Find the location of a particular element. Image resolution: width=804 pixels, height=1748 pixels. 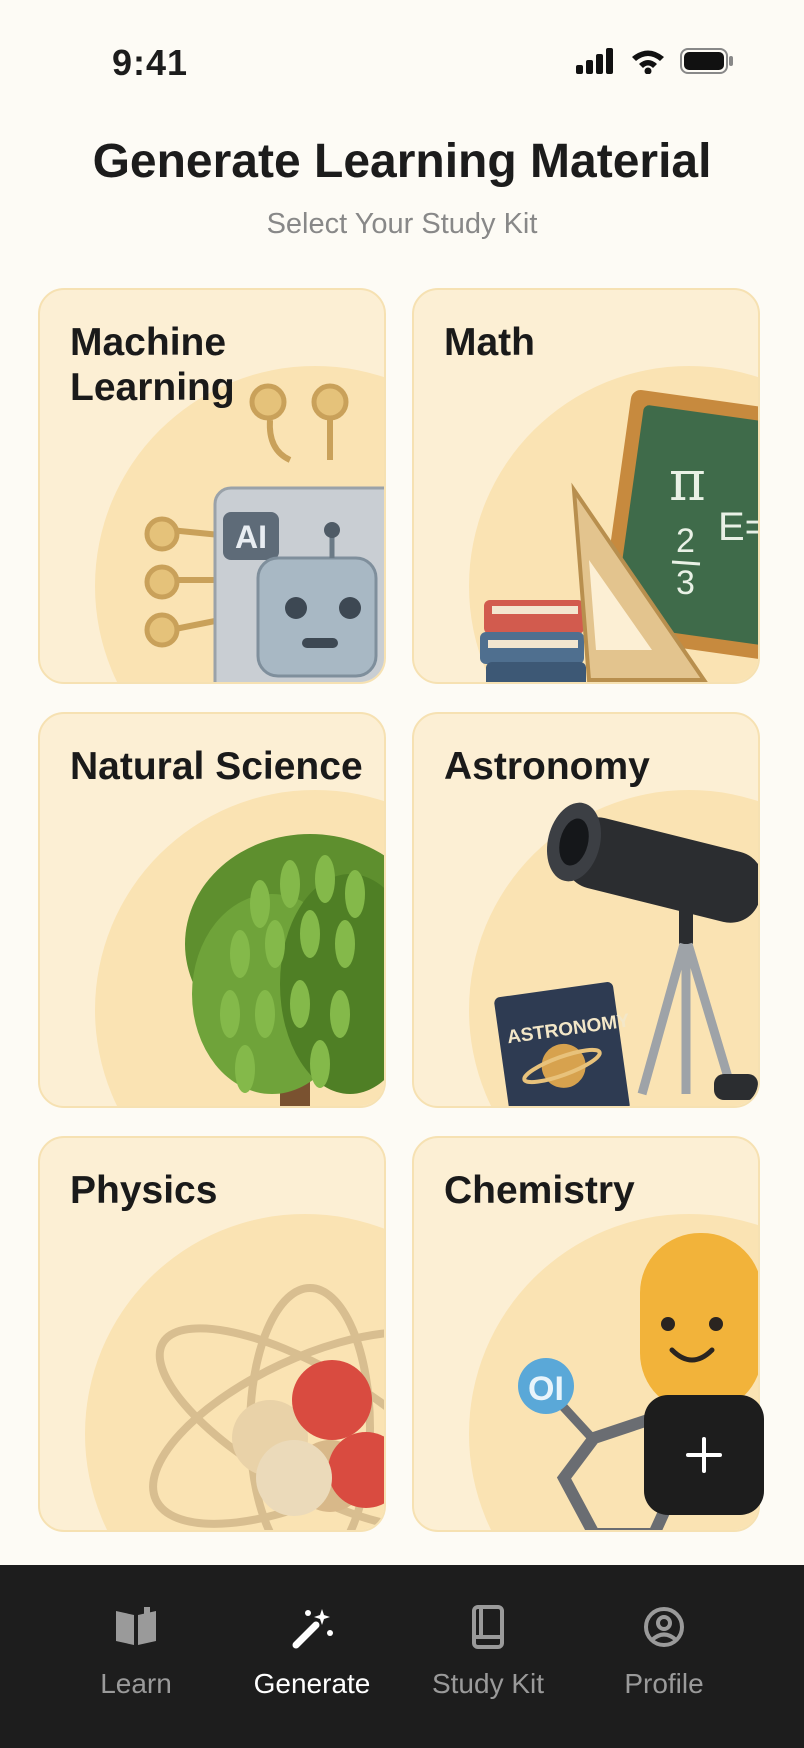

tab-label: Generate is located at coordinates (312, 1683).